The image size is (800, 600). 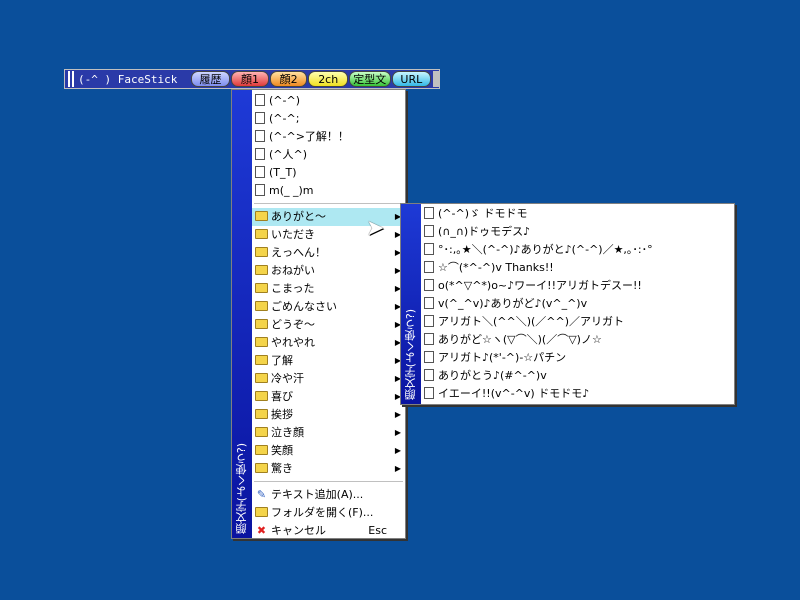 I want to click on menu-folder: こまった ▶, so click(x=328, y=289).